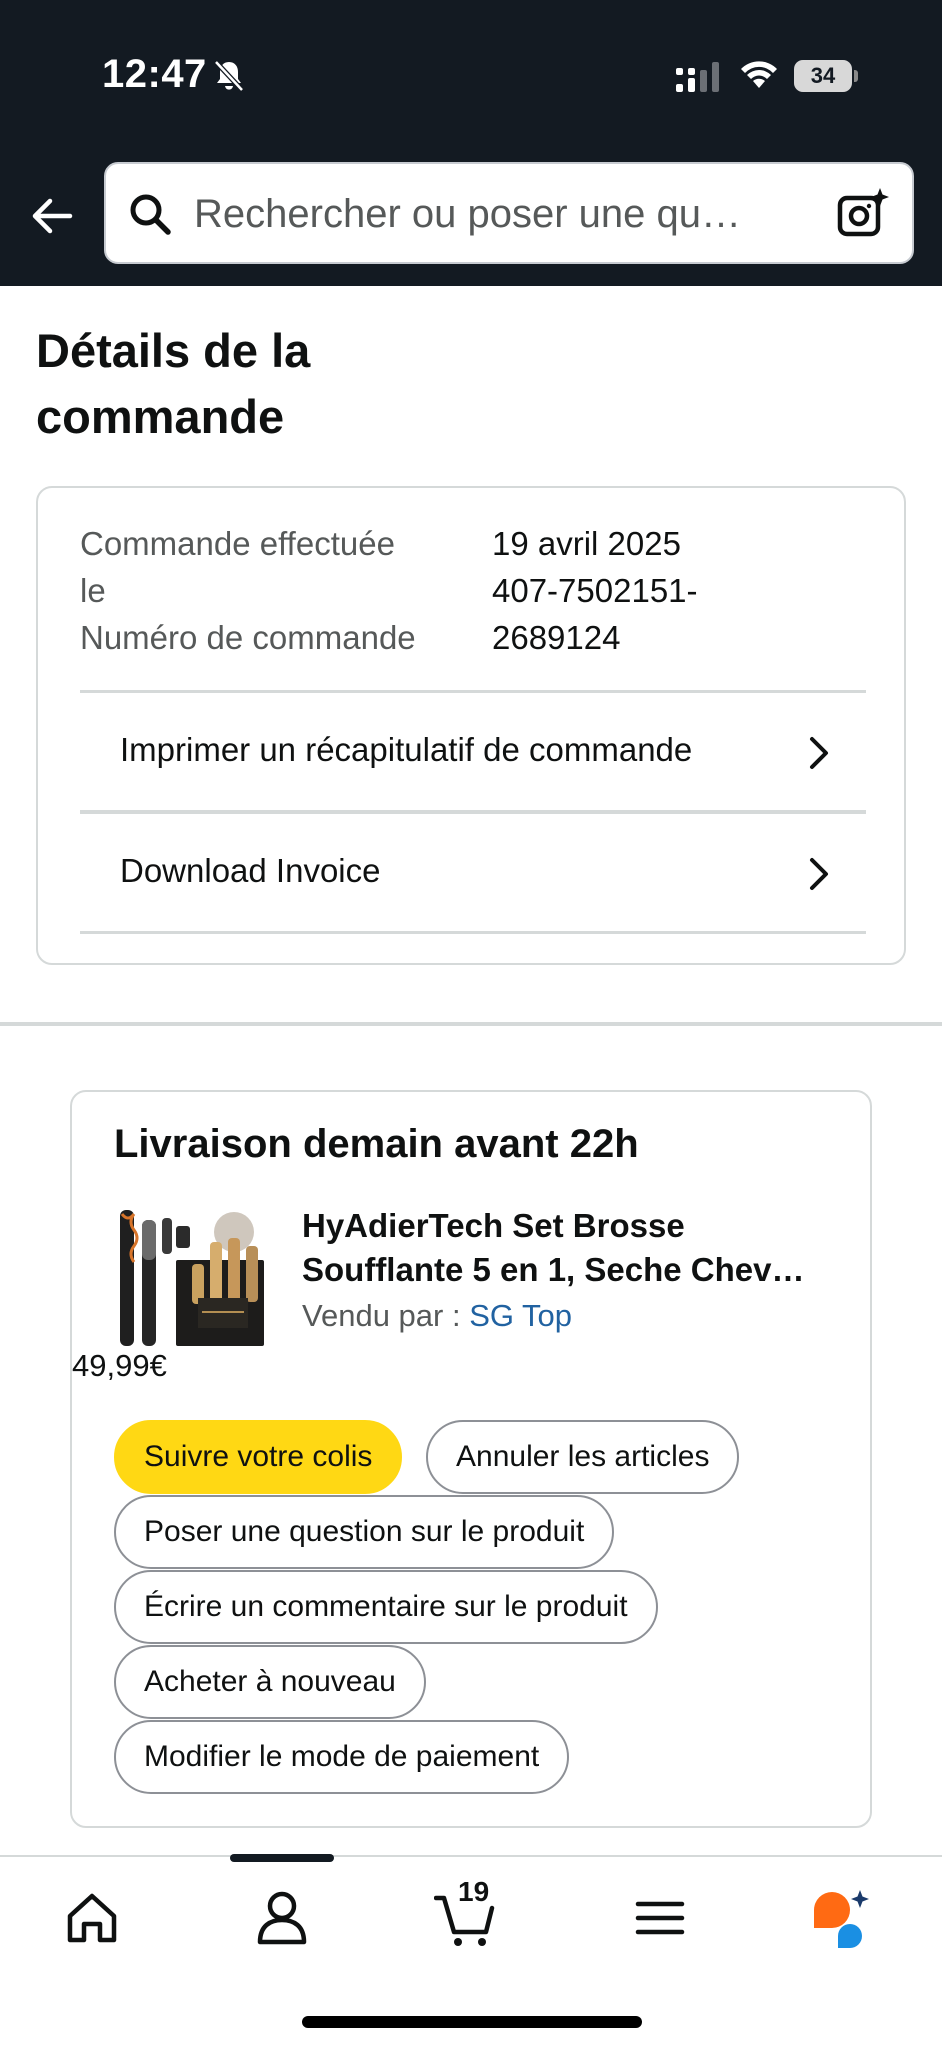 The image size is (942, 2048). What do you see at coordinates (236, 384) in the screenshot?
I see `page-title: Détails de la commande` at bounding box center [236, 384].